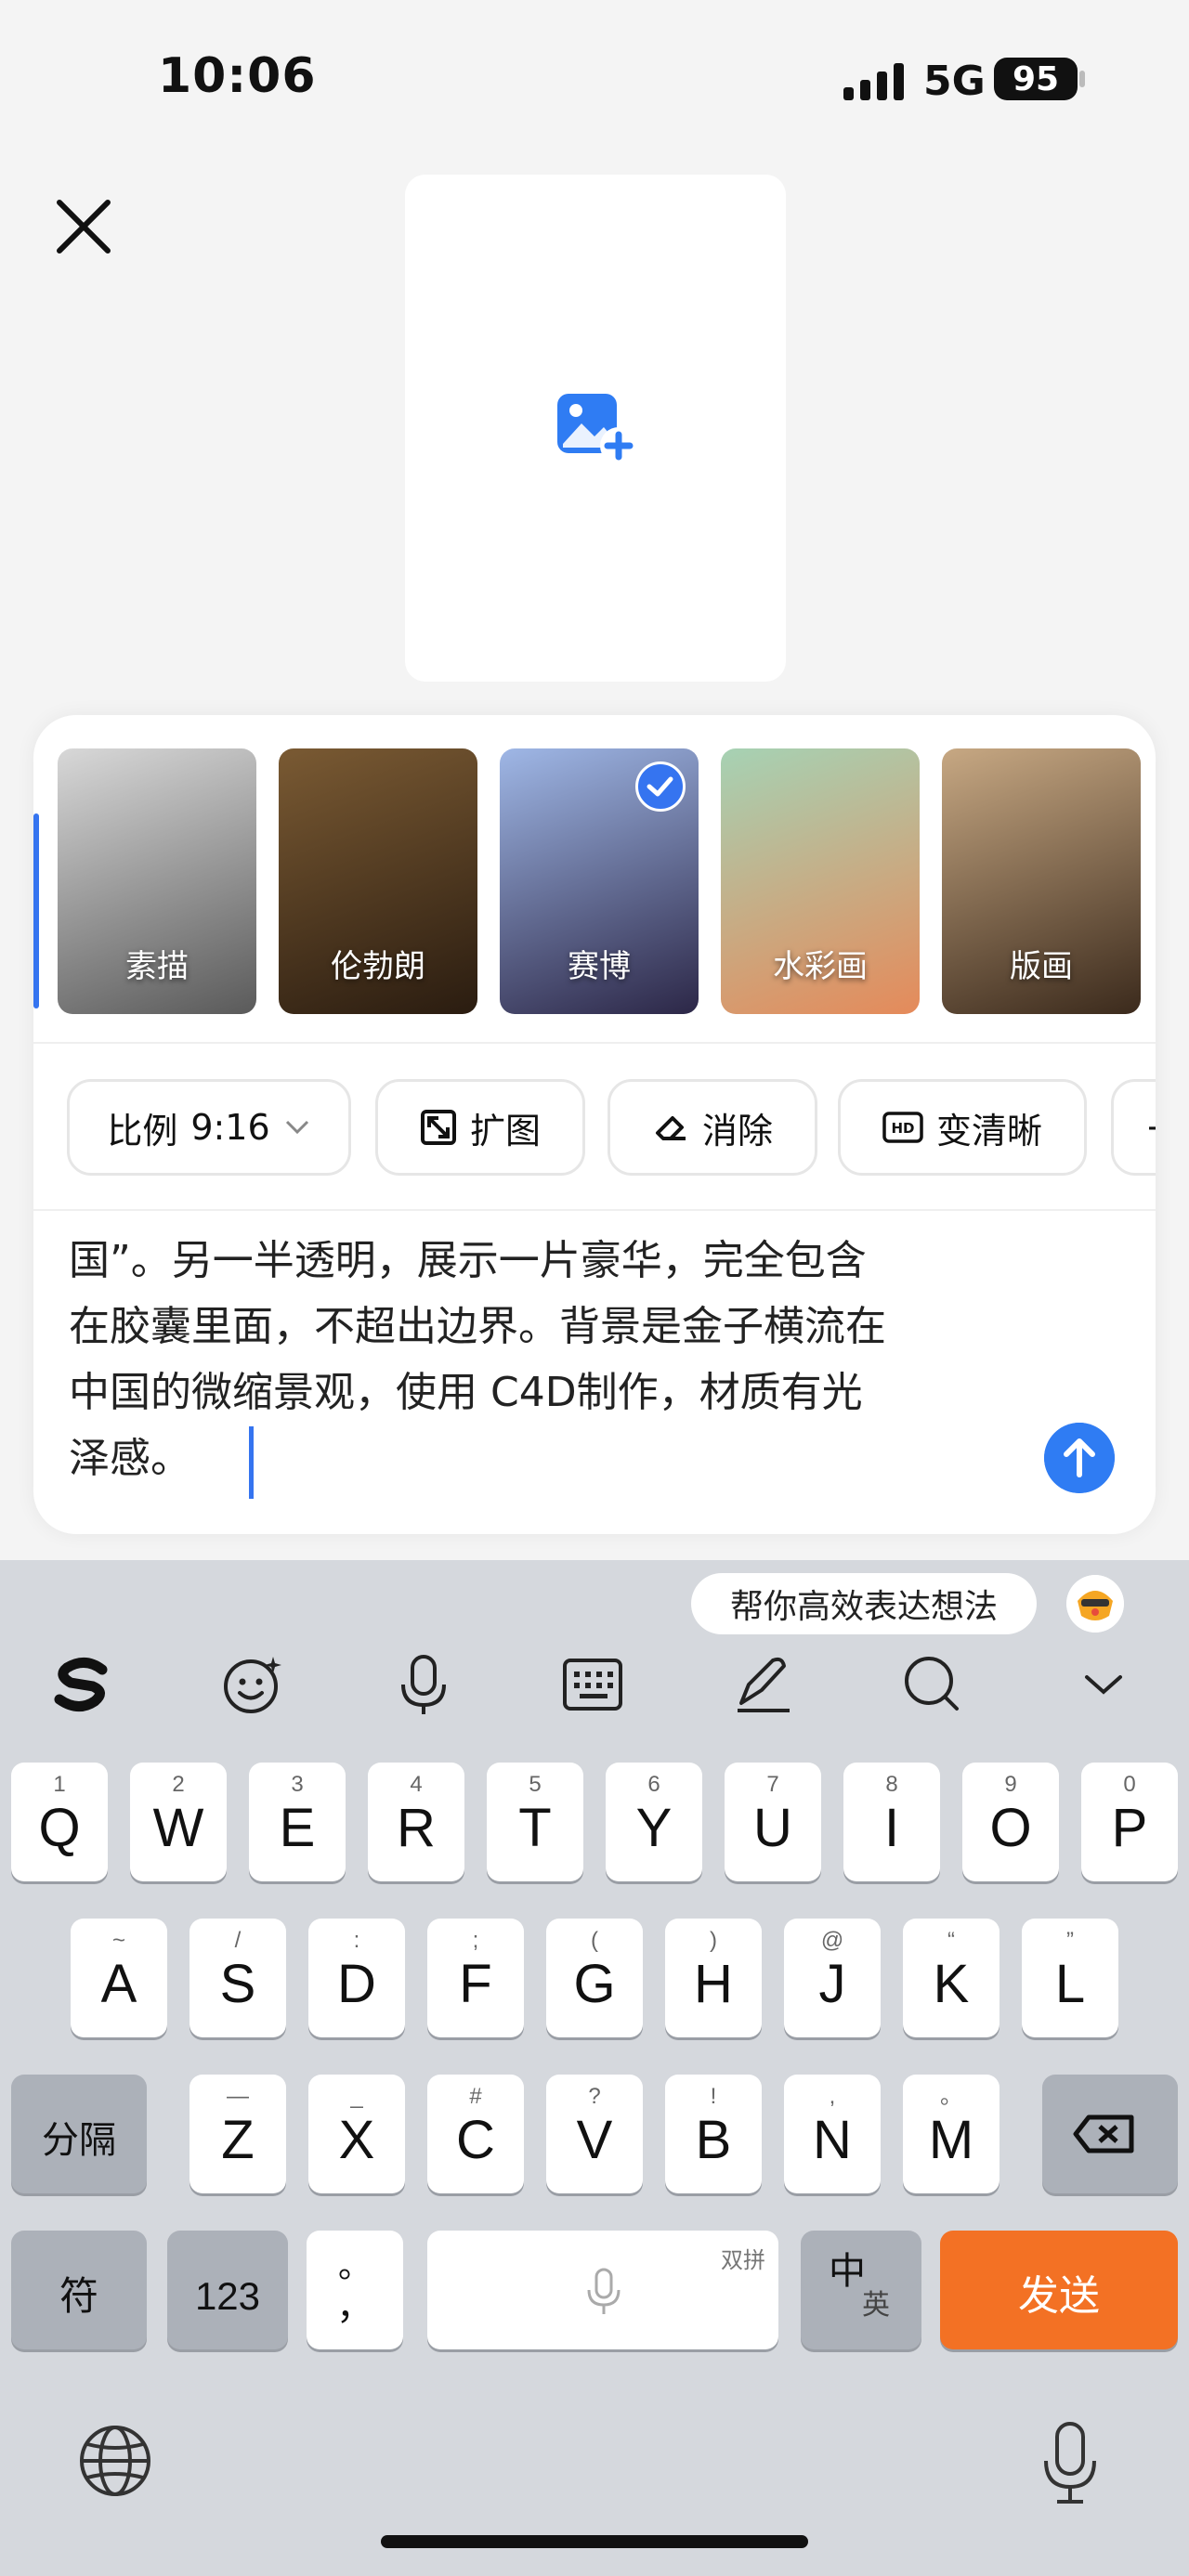 Image resolution: width=1189 pixels, height=2576 pixels. I want to click on key-label: 分隔, so click(79, 2140).